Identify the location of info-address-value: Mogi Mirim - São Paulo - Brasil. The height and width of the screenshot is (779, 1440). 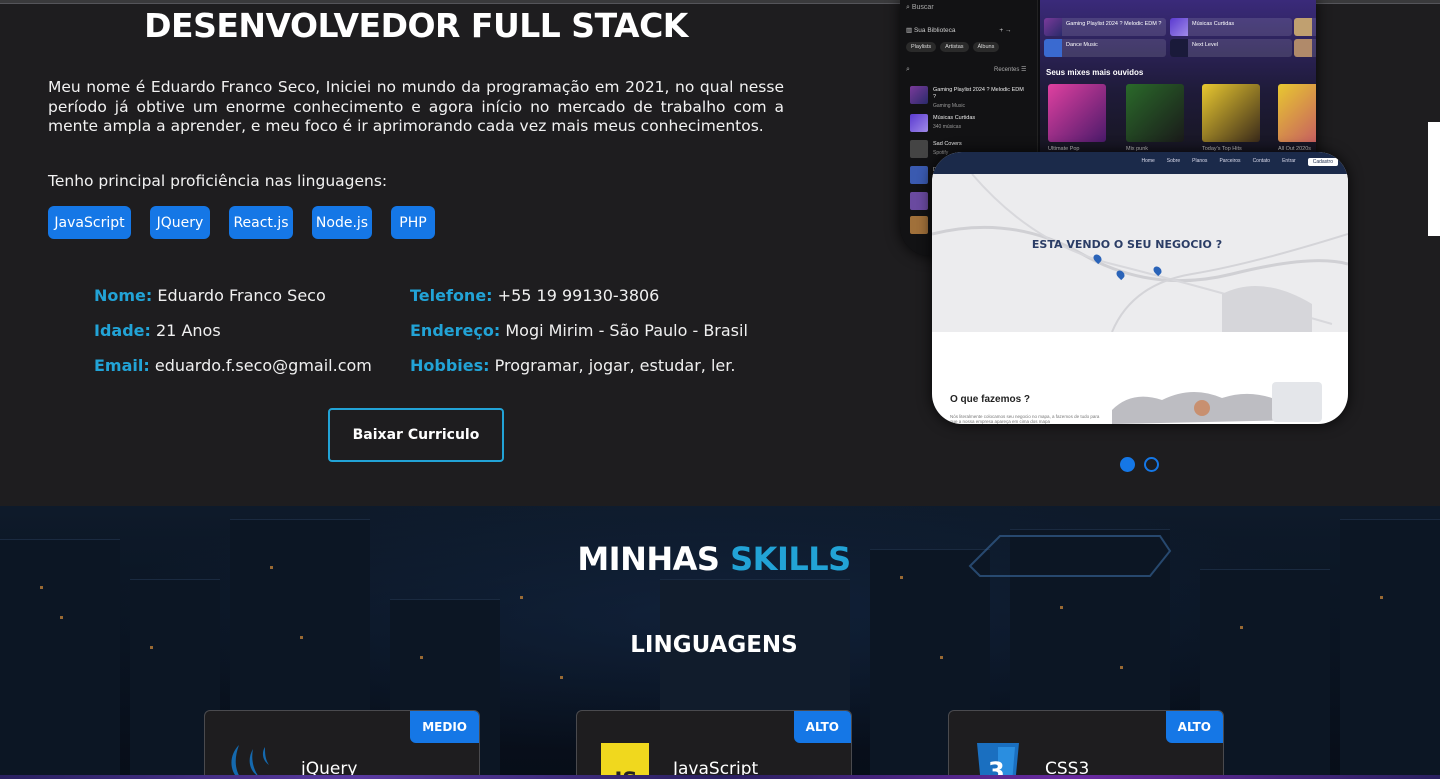
(626, 330).